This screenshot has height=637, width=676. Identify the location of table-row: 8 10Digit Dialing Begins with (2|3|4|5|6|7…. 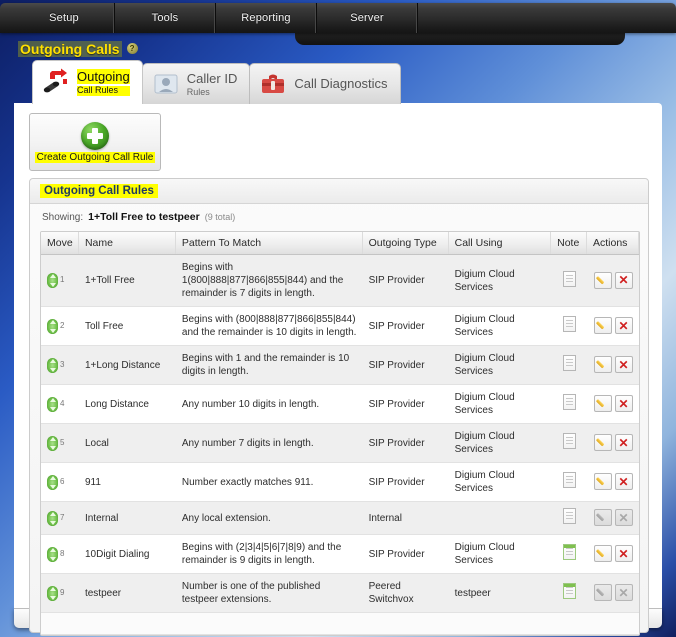
(340, 554).